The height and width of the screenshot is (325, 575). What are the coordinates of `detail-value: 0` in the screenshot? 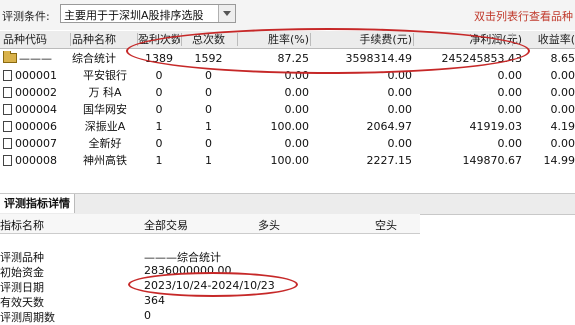 It's located at (147, 315).